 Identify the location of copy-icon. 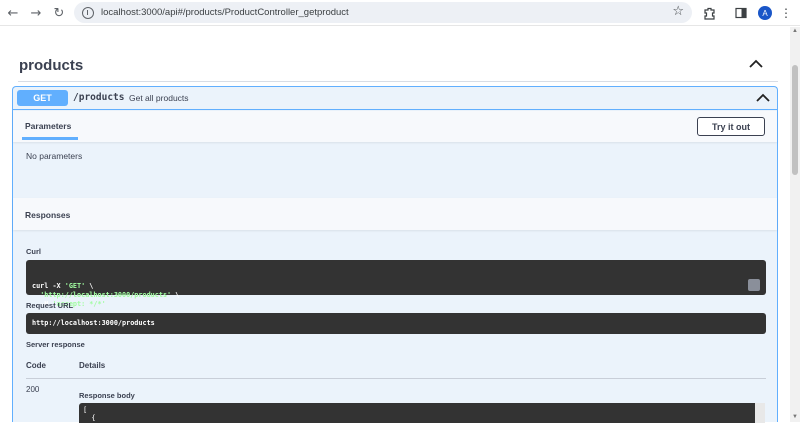
(754, 285).